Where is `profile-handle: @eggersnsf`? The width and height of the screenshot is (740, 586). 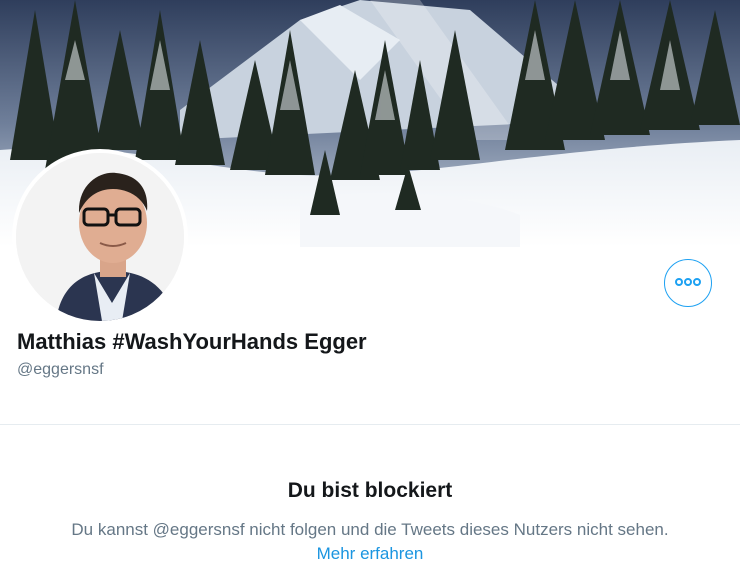
profile-handle: @eggersnsf is located at coordinates (60, 369).